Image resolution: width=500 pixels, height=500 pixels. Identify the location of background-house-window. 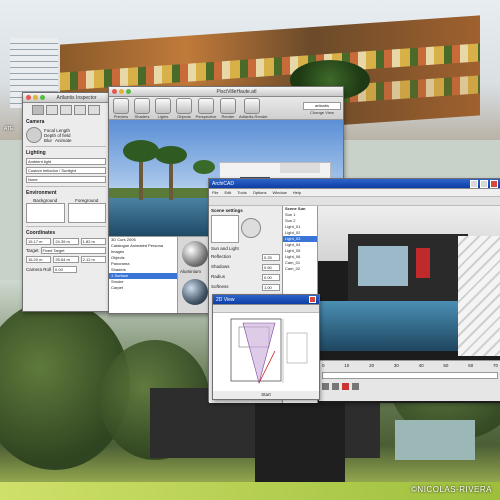
(435, 440).